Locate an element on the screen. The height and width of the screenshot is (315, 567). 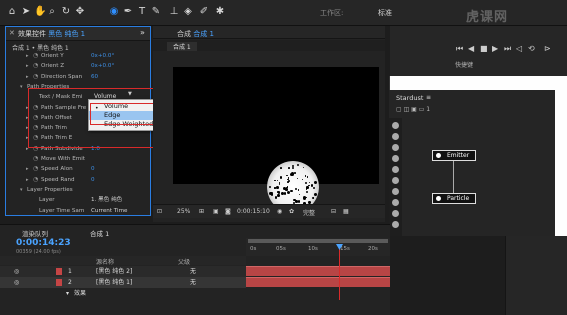
tab-render-queue: 渲染队列 is located at coordinates (35, 233).